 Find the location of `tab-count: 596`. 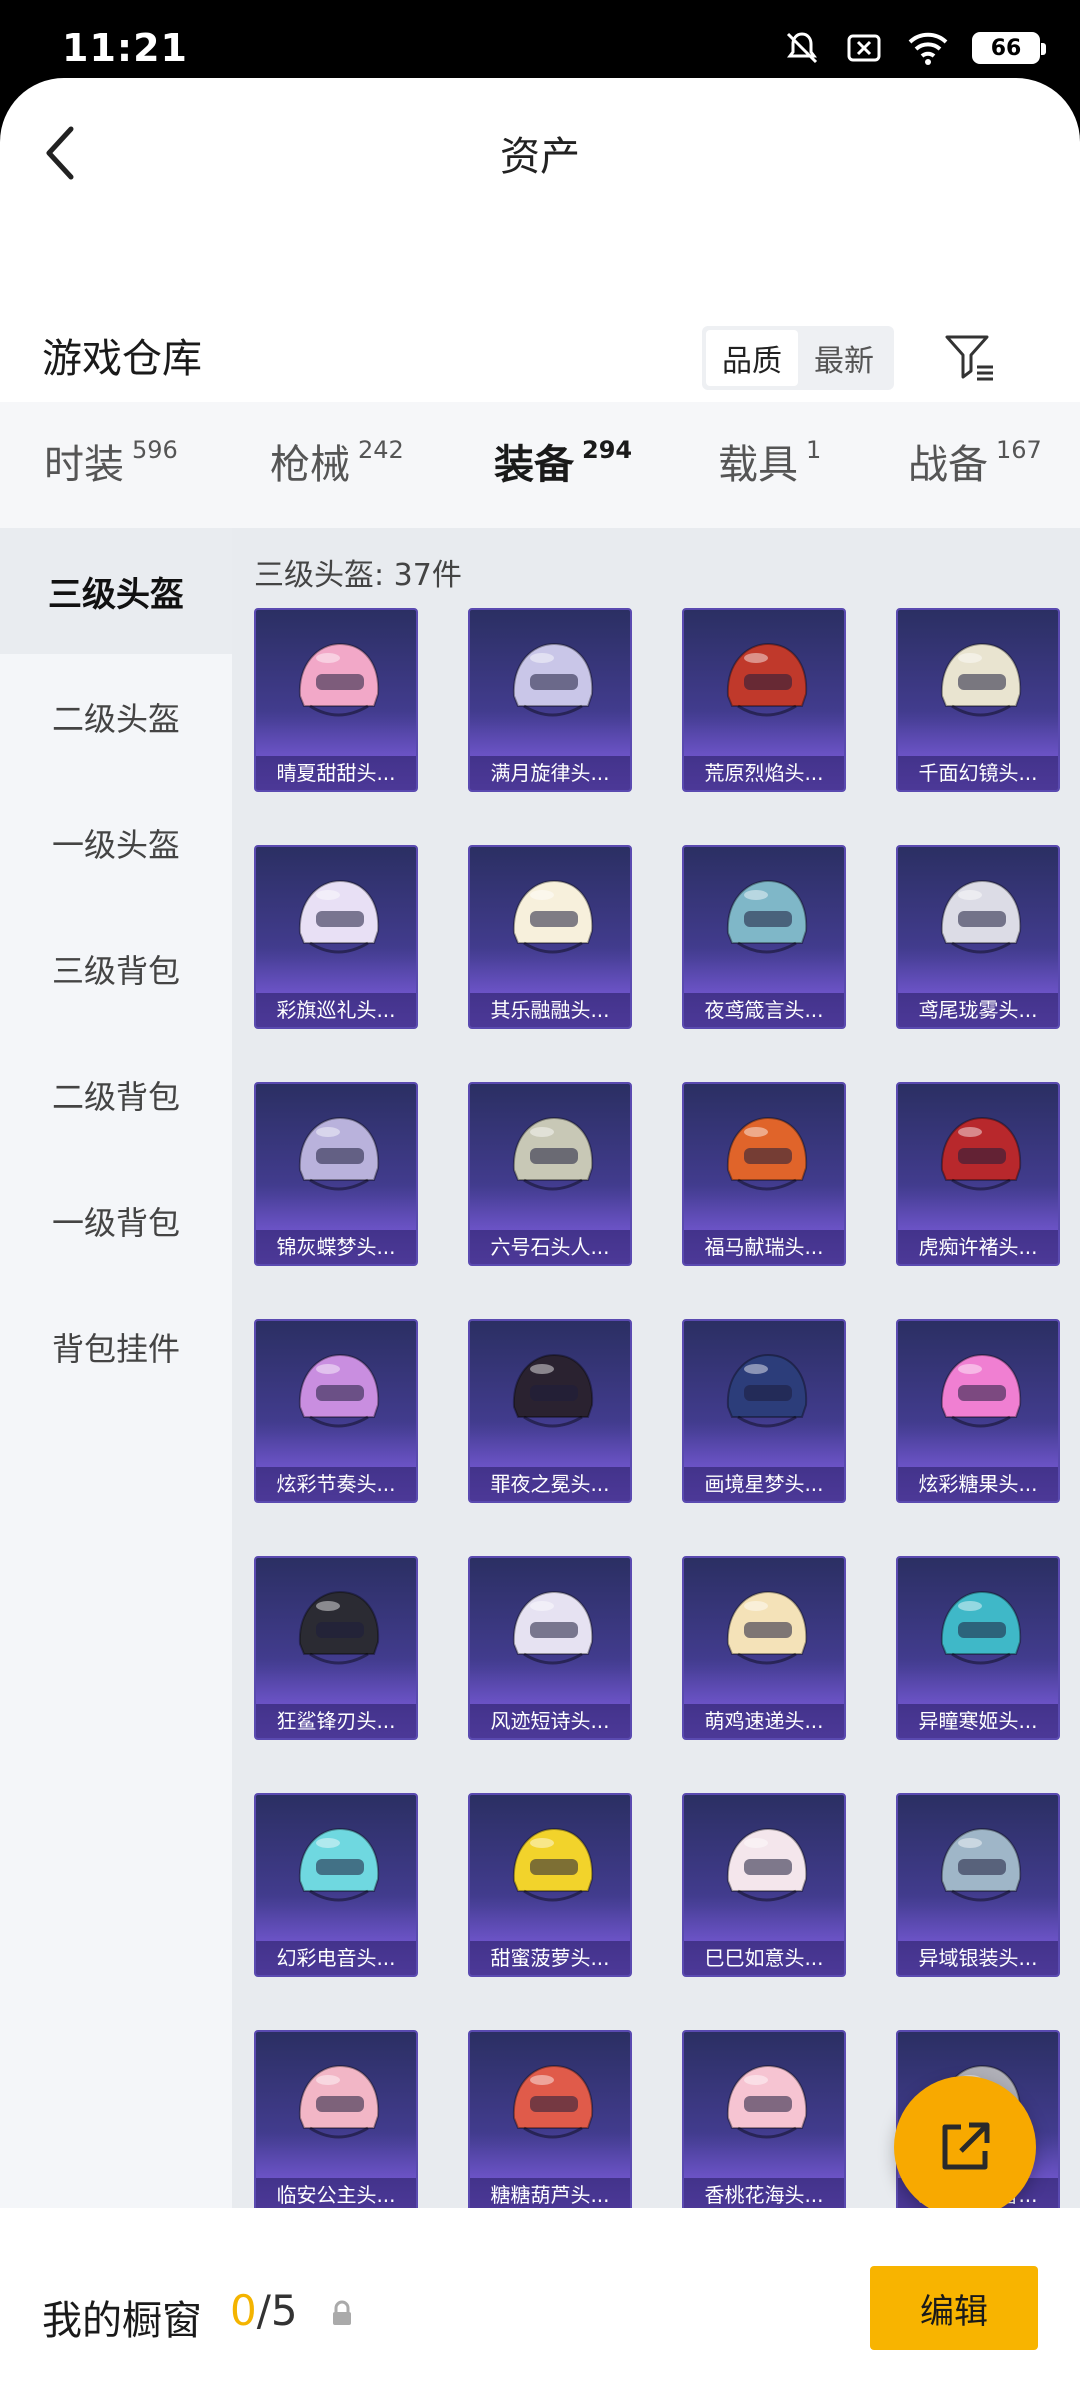

tab-count: 596 is located at coordinates (155, 450).